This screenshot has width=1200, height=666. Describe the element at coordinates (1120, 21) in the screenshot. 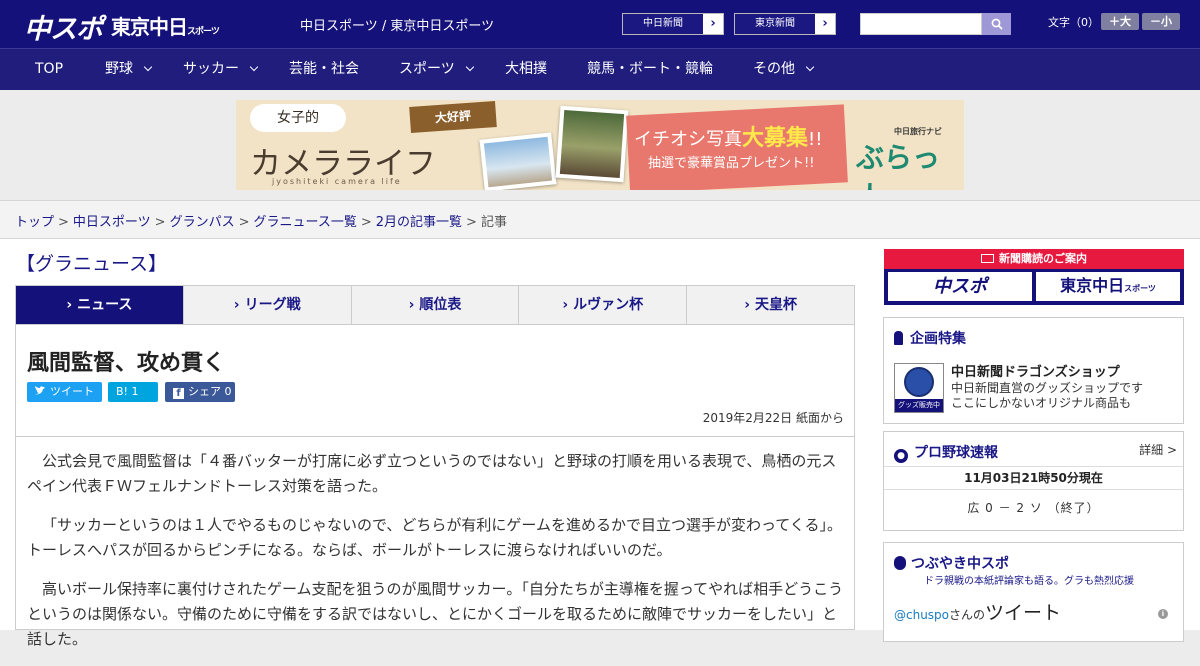

I see `font-bigger-button: ＋大` at that location.